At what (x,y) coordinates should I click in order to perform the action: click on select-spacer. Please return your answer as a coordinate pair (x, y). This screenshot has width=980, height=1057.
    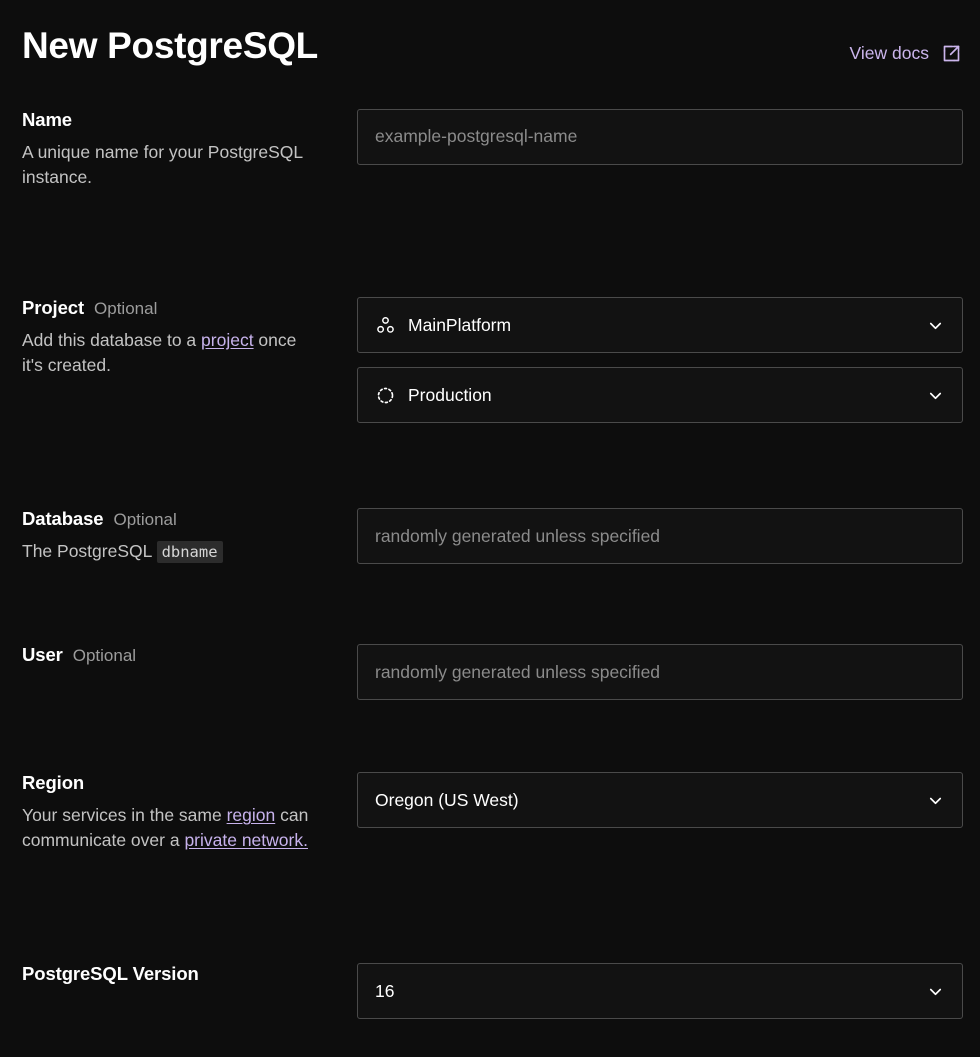
    Looking at the image, I should click on (659, 360).